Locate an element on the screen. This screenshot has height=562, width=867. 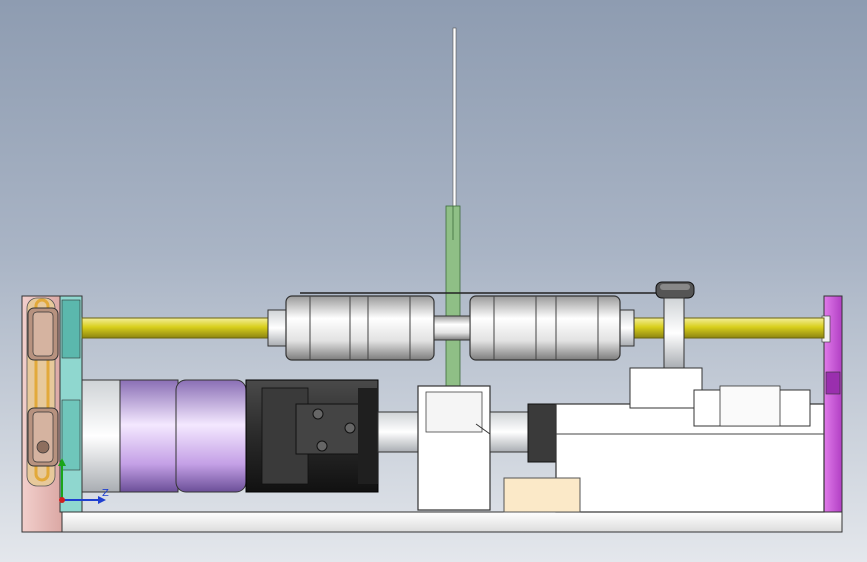
probe-rod is located at coordinates (454, 118).